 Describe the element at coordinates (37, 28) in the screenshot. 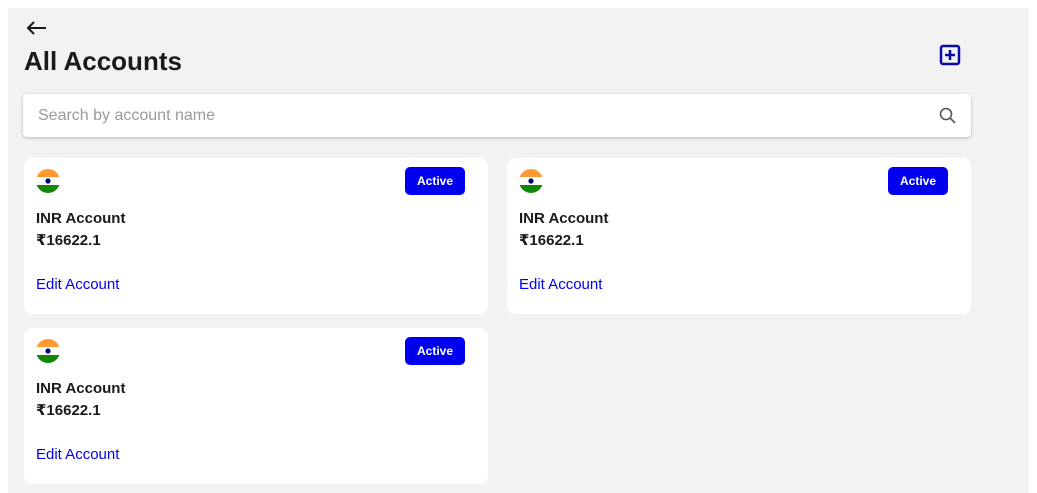

I see `back-arrow-icon` at that location.